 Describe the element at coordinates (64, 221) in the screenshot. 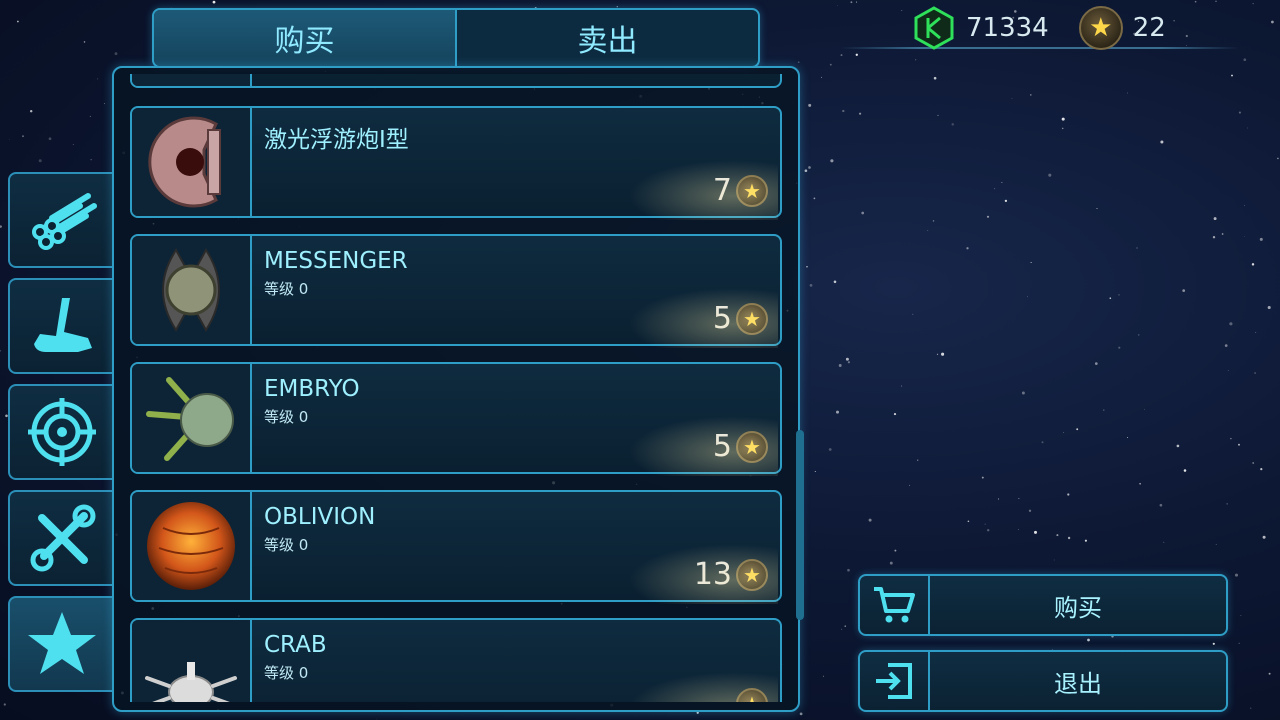

I see `pipes-icon` at that location.